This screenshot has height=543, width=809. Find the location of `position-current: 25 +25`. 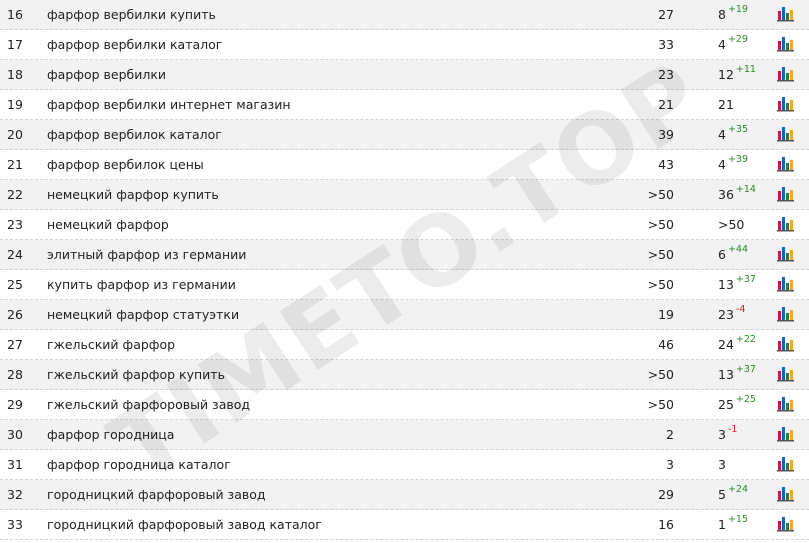

position-current: 25 +25 is located at coordinates (737, 404).